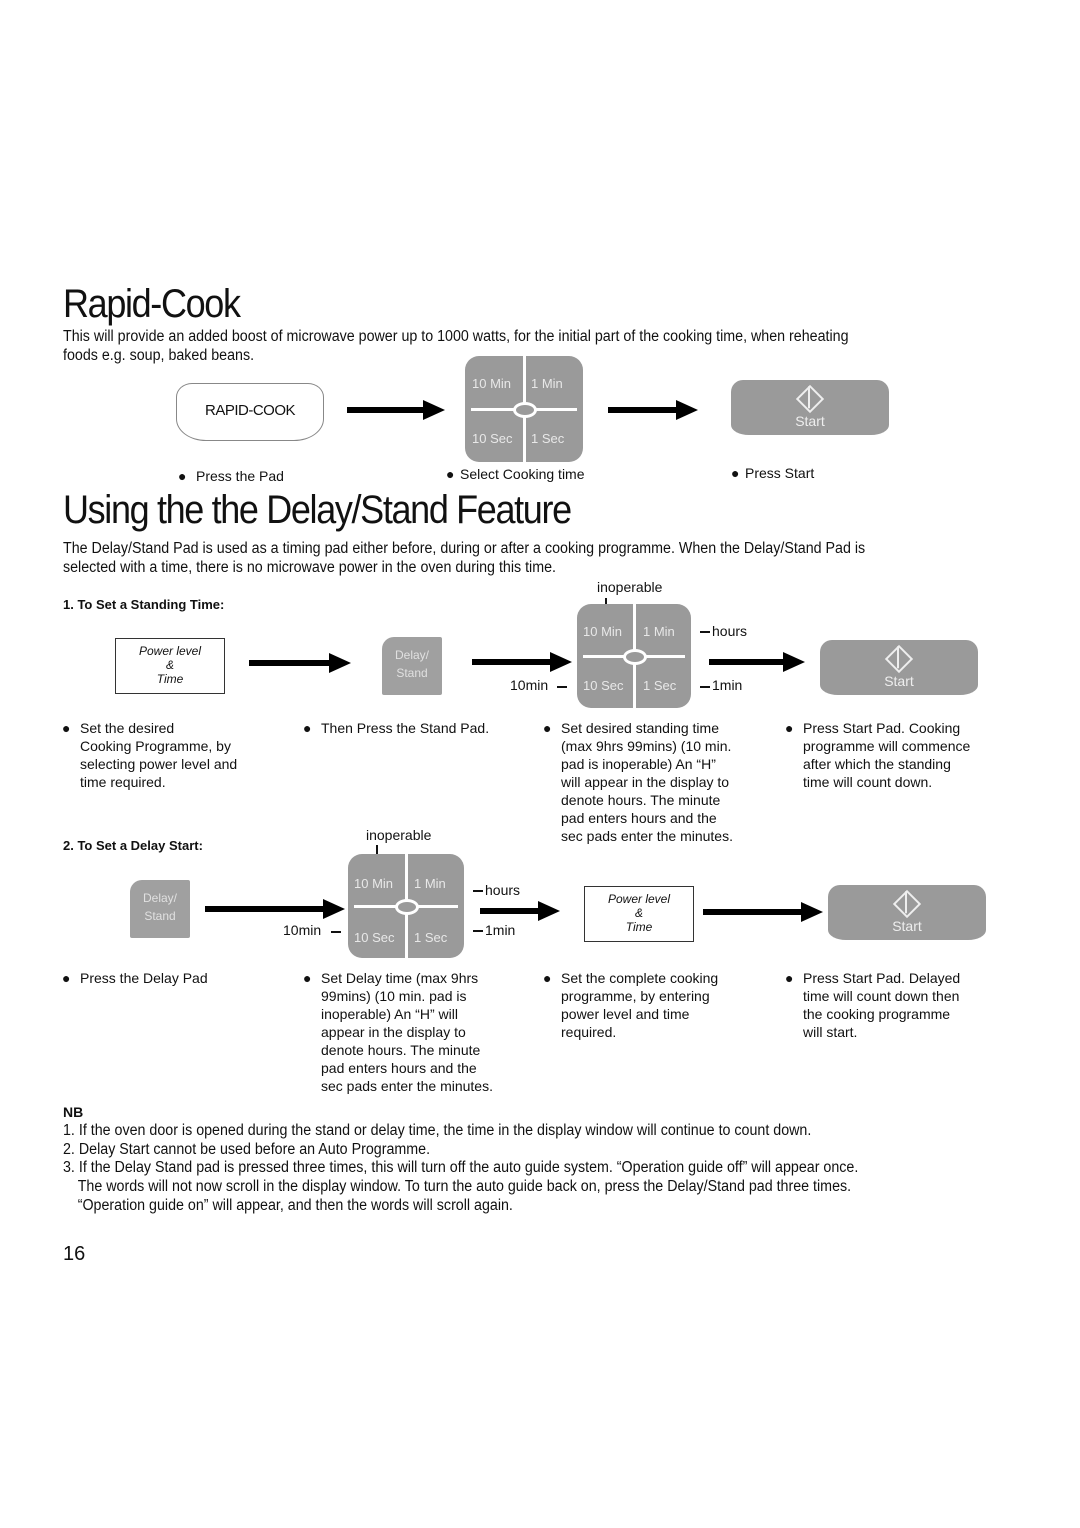  Describe the element at coordinates (73, 1112) in the screenshot. I see `nb-heading: NB` at that location.